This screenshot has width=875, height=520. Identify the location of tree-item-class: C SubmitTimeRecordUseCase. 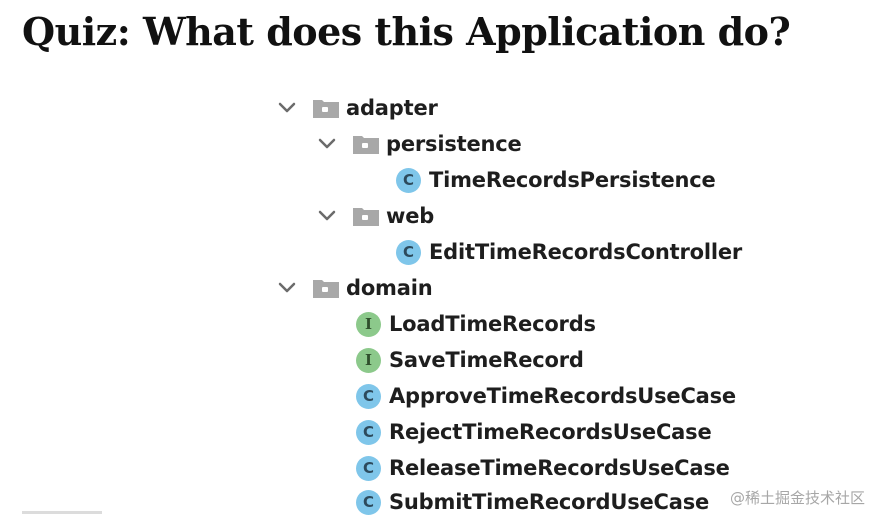
(532, 502).